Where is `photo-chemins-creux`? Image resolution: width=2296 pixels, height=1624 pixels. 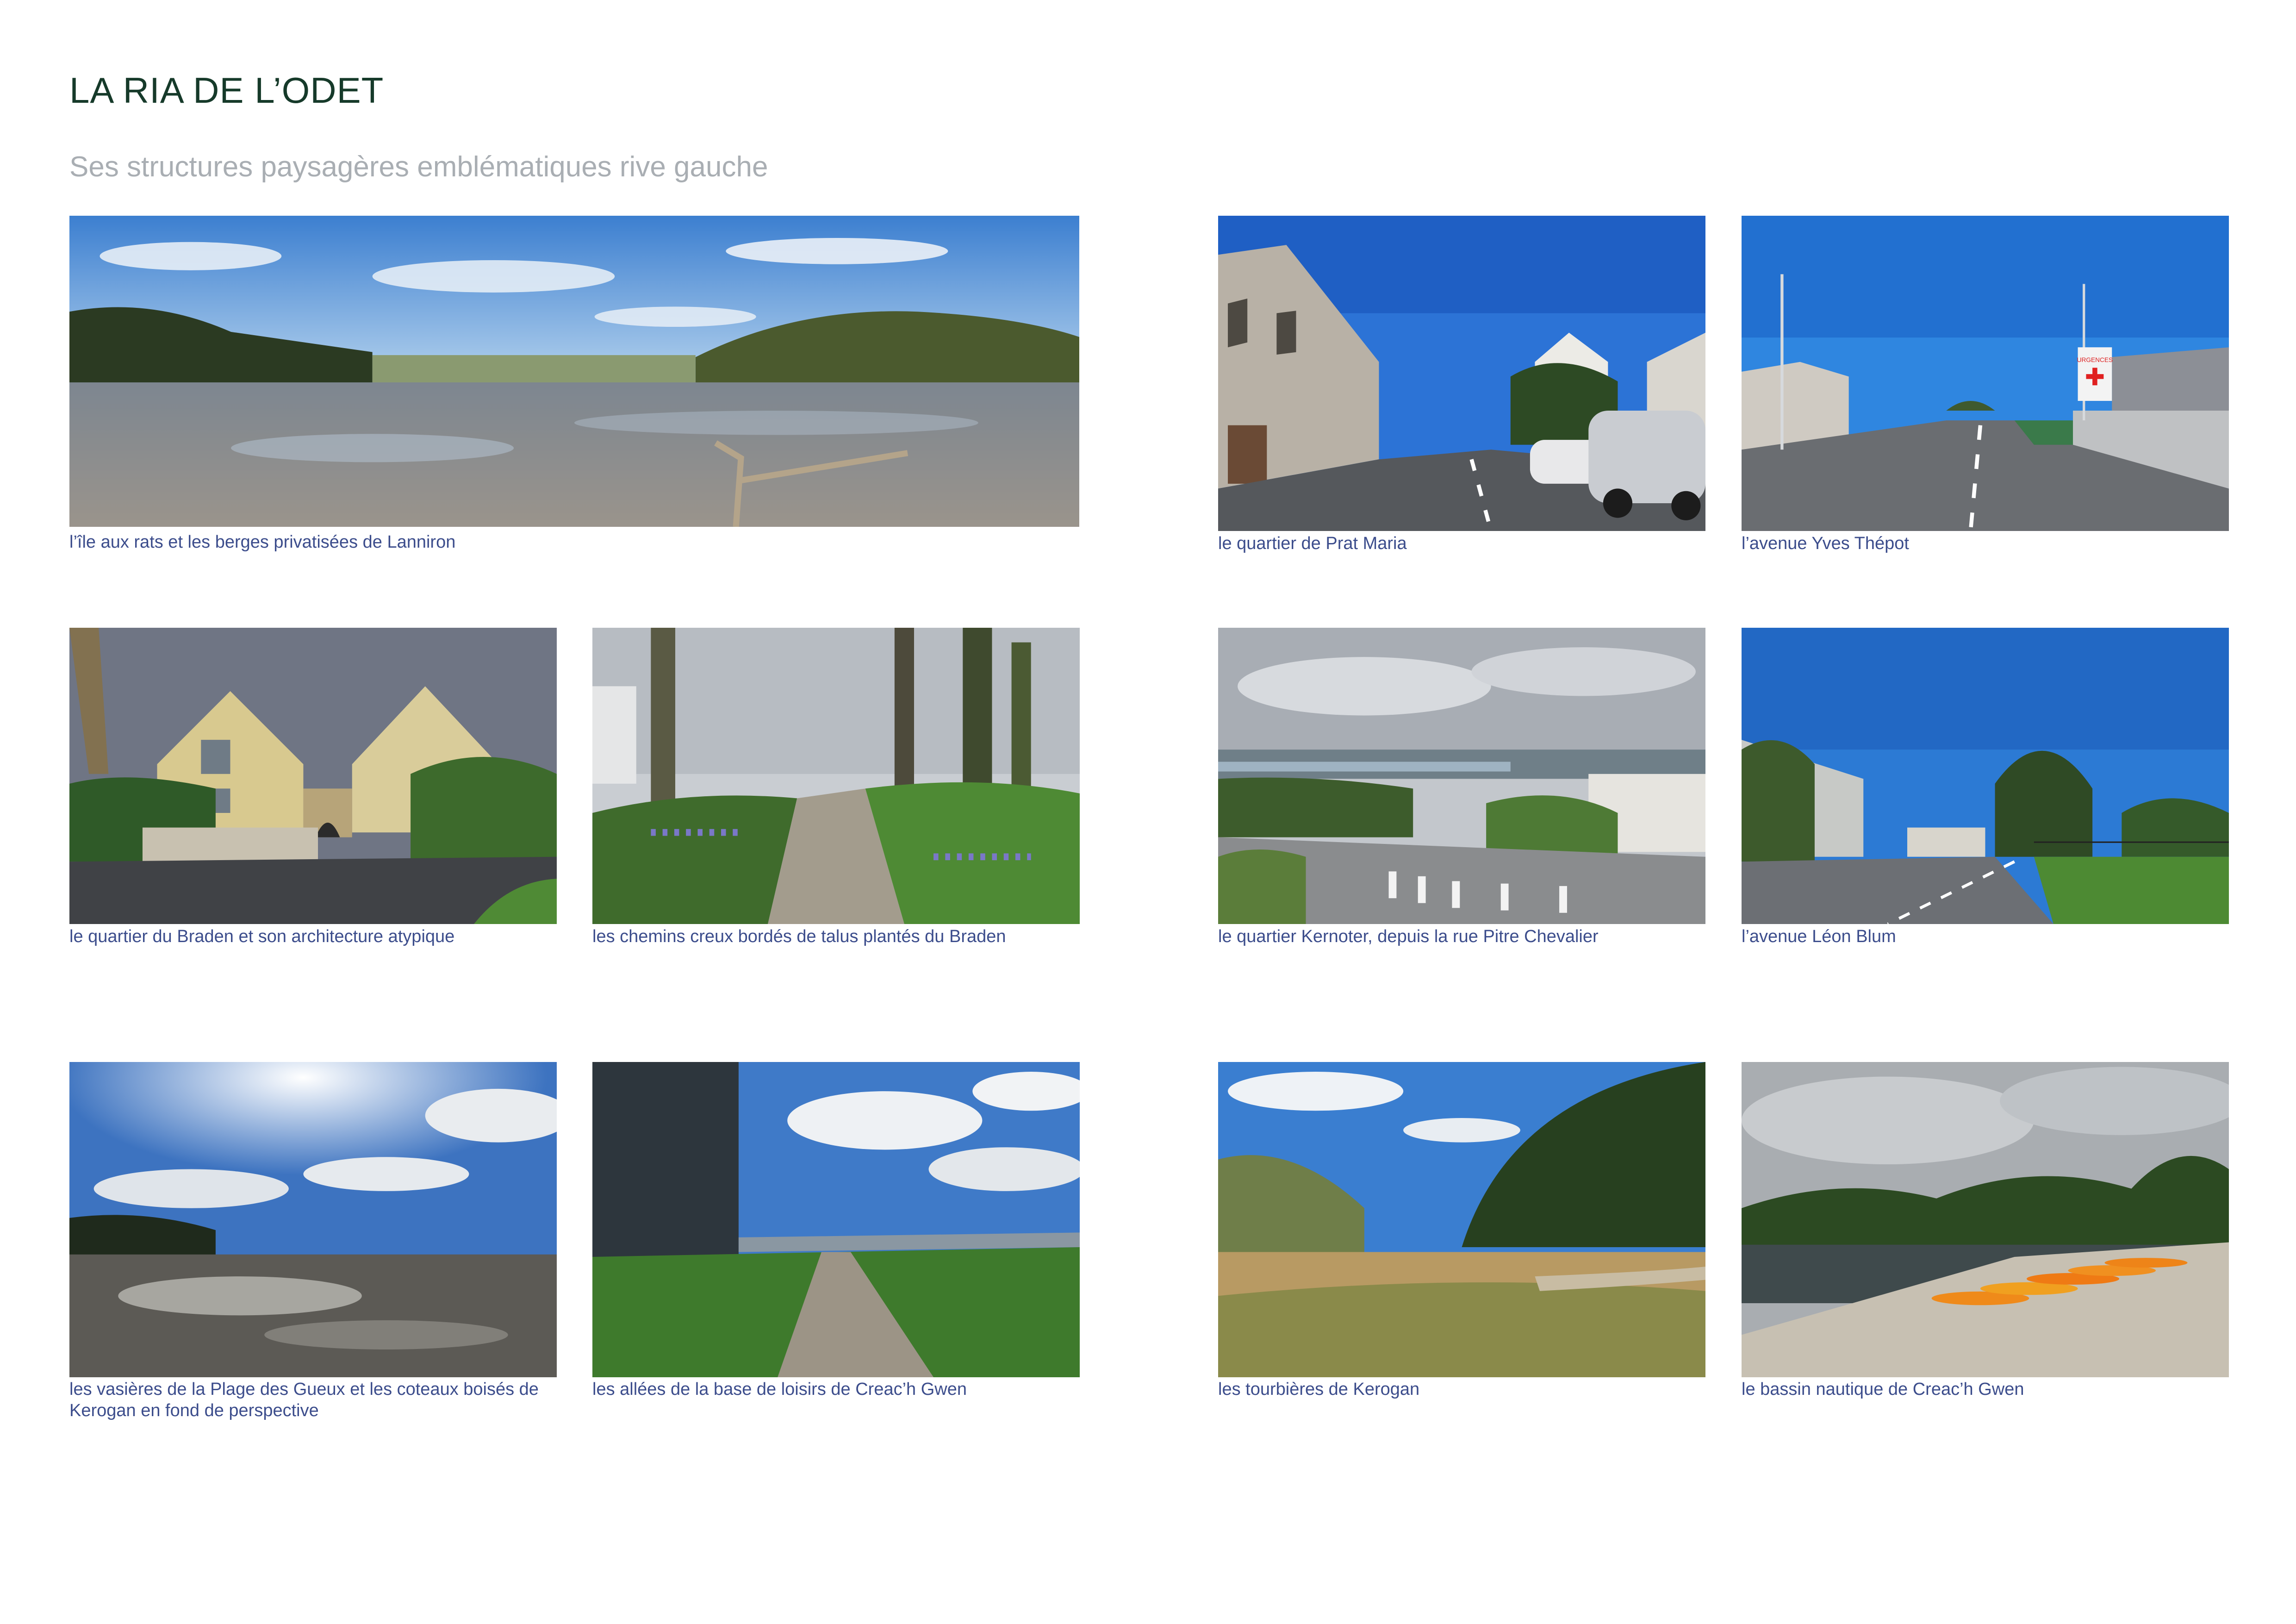 photo-chemins-creux is located at coordinates (836, 776).